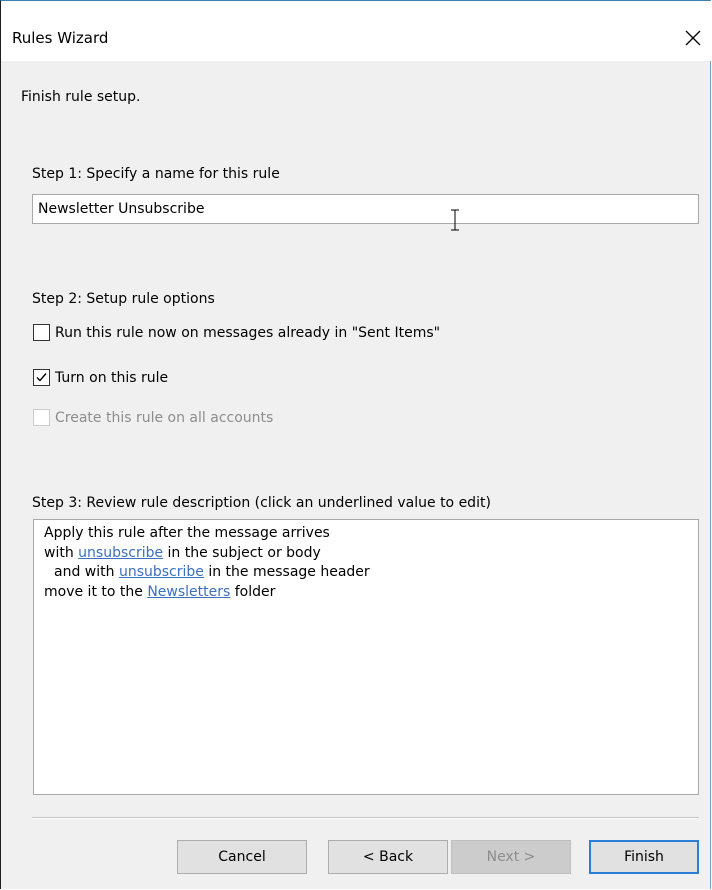  I want to click on run-now-checkbox, so click(41, 332).